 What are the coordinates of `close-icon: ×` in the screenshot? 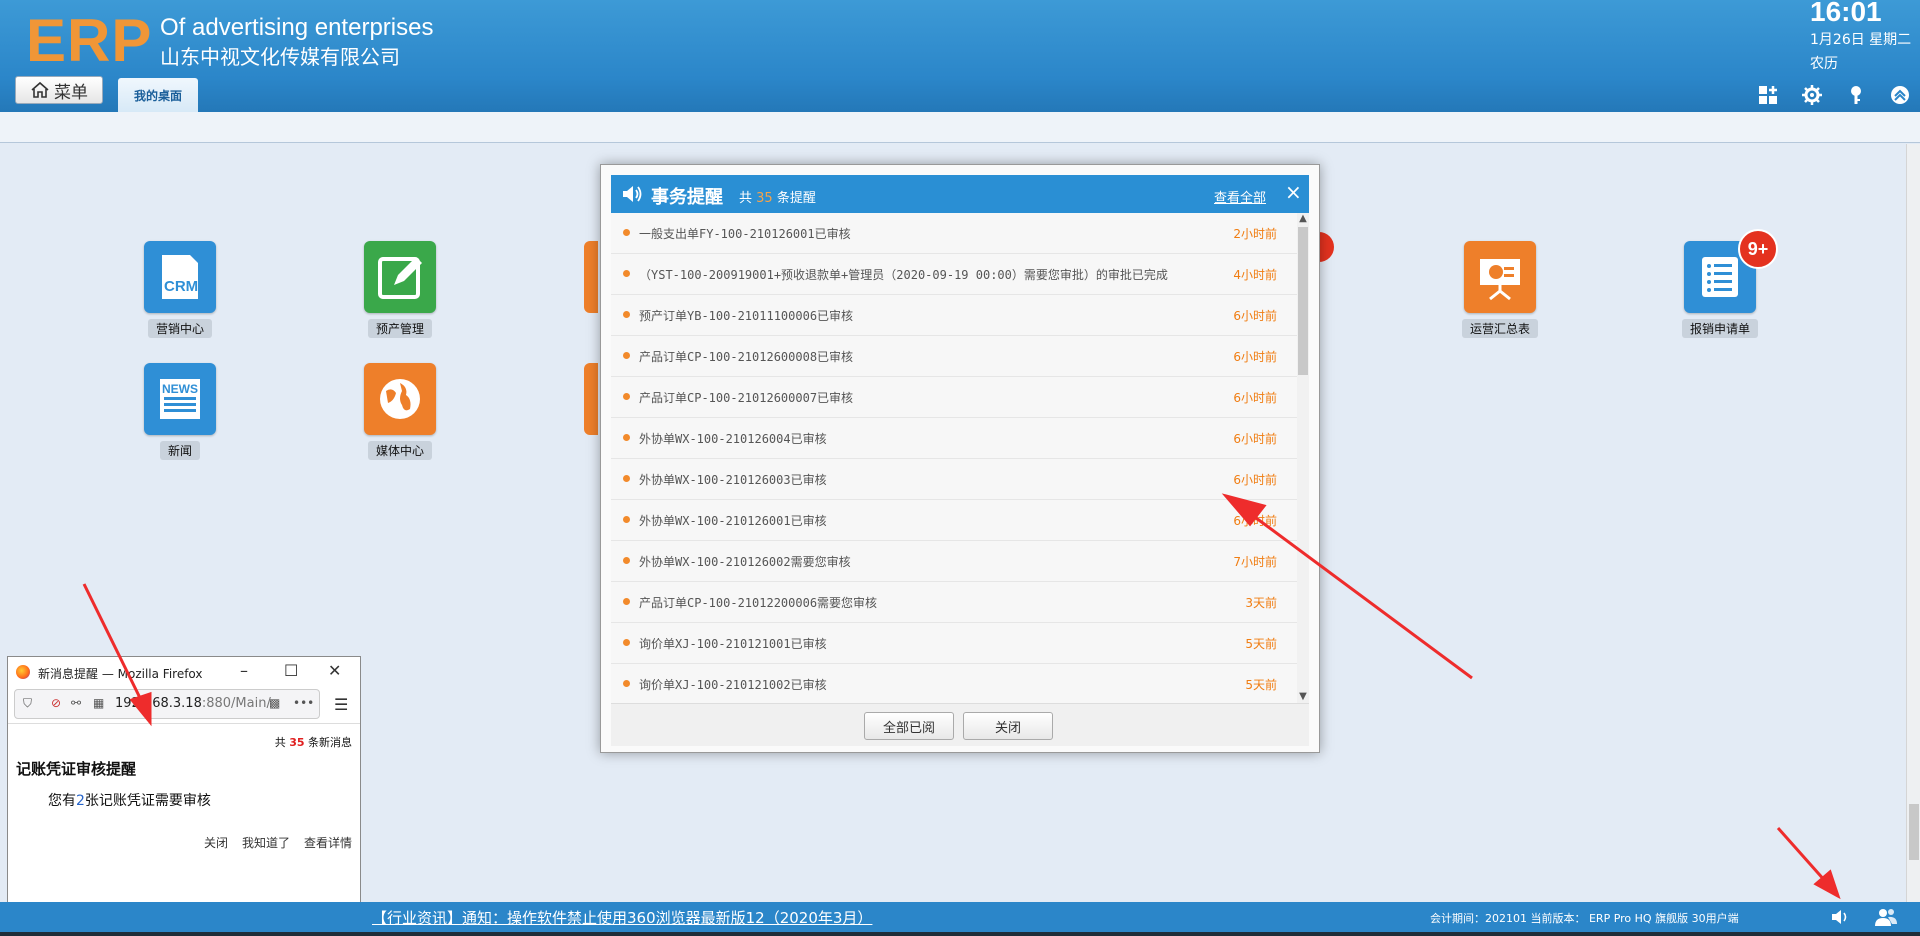 It's located at (1293, 192).